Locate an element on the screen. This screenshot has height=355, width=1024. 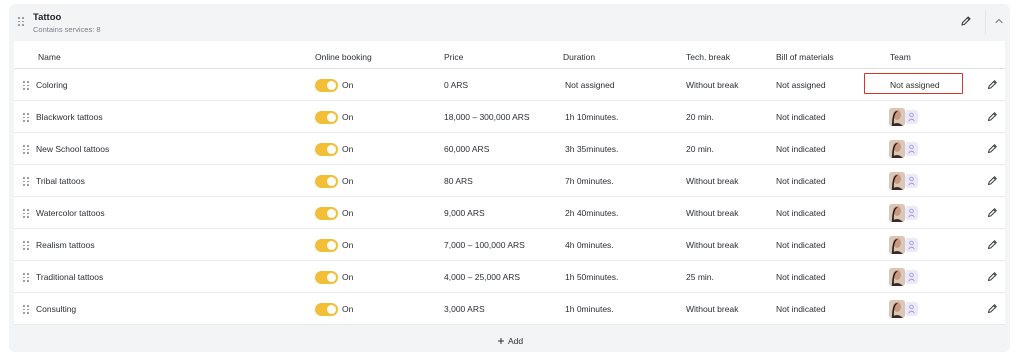
service-name: Realism tattoos is located at coordinates (65, 245).